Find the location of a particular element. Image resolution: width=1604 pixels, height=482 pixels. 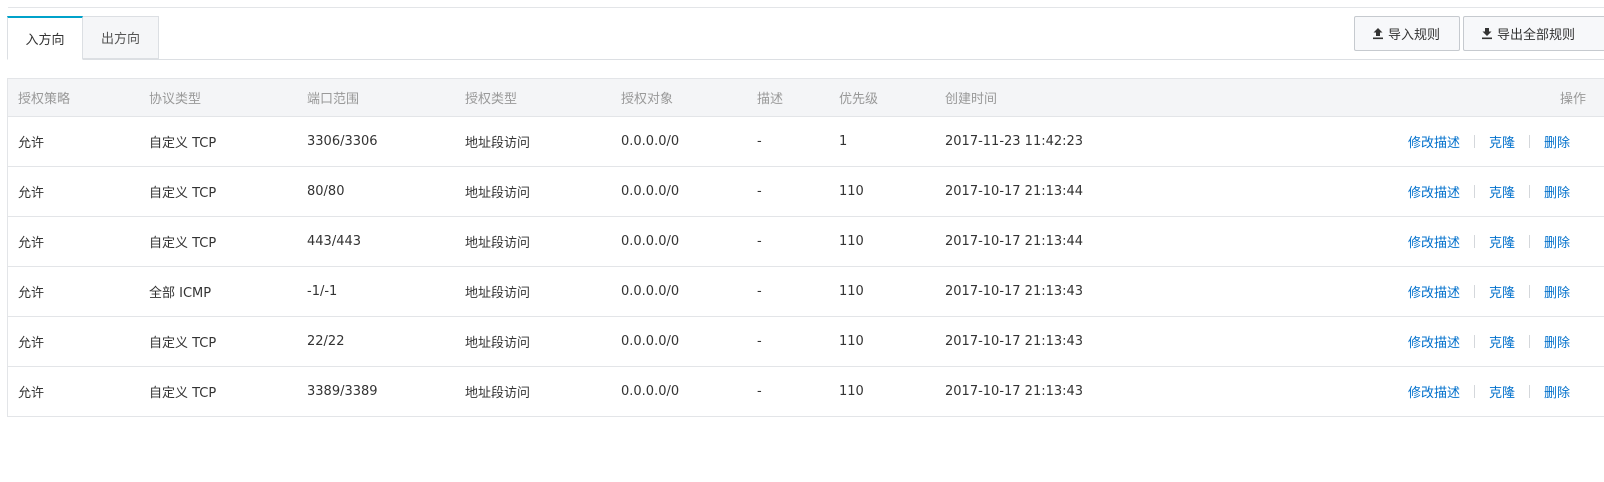

import-rules-button: 导入规则 is located at coordinates (1407, 33).